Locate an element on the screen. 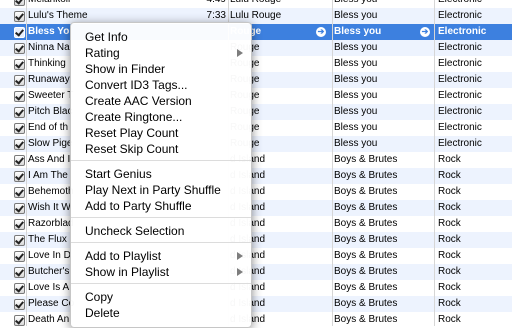  menu-item-add-party-shuffle: Add to Party Shuffle is located at coordinates (161, 206).